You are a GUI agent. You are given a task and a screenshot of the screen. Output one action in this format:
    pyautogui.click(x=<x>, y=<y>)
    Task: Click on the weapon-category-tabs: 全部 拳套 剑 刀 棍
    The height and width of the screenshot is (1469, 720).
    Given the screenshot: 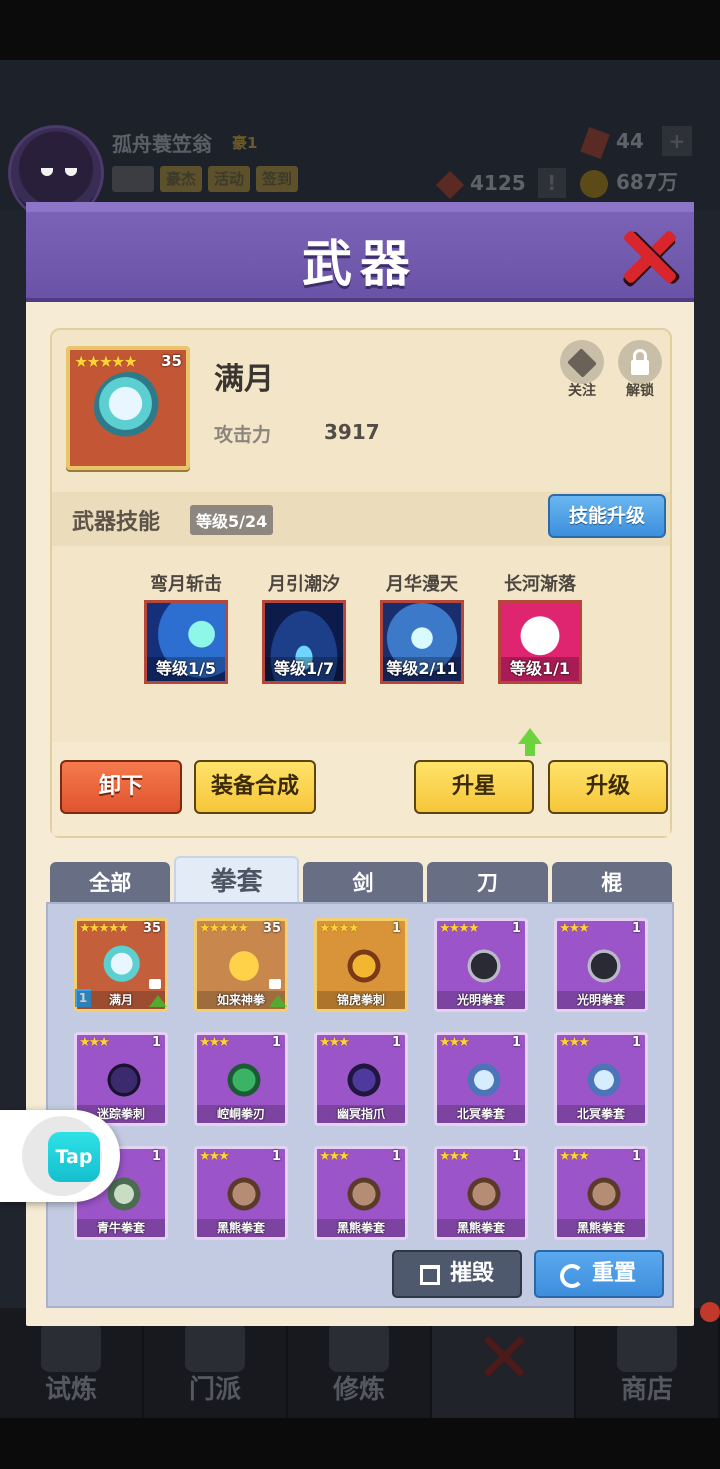 What is the action you would take?
    pyautogui.click(x=361, y=880)
    